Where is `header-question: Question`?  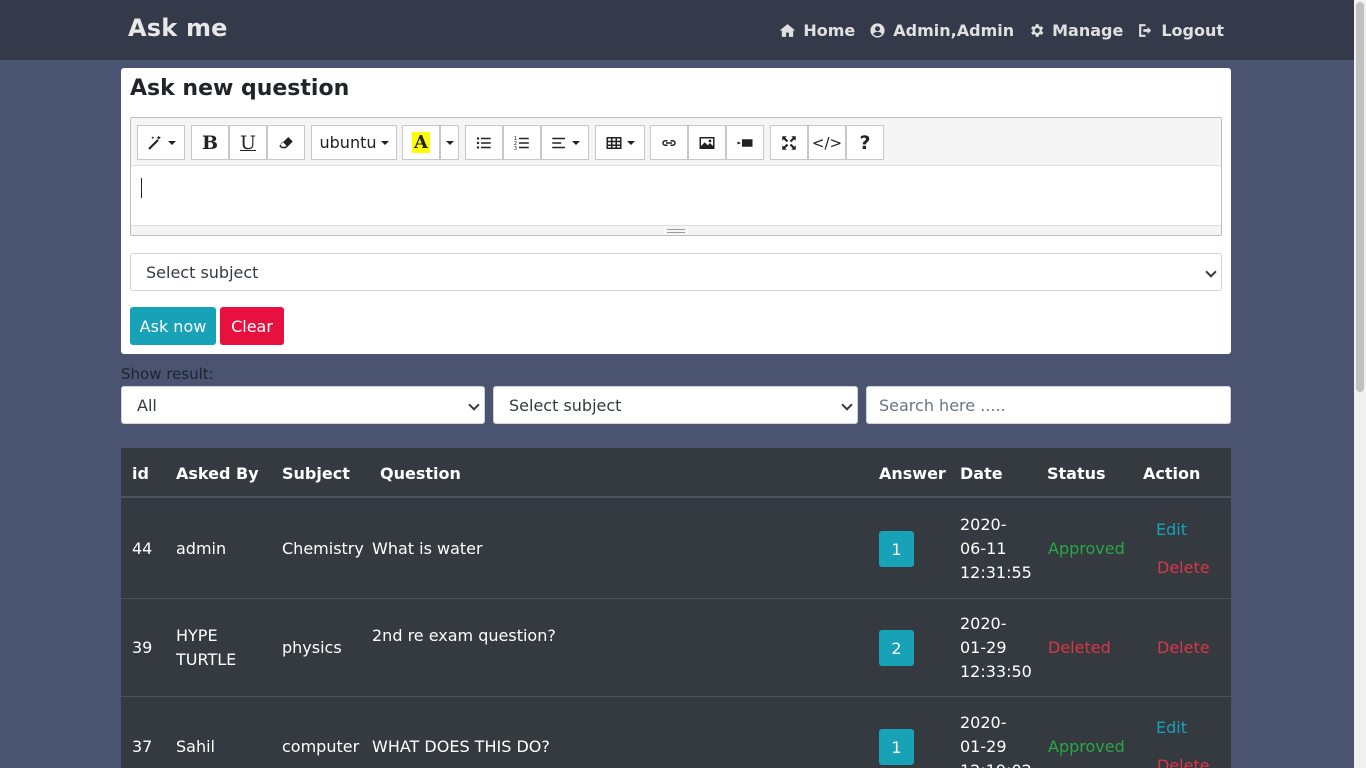 header-question: Question is located at coordinates (420, 473).